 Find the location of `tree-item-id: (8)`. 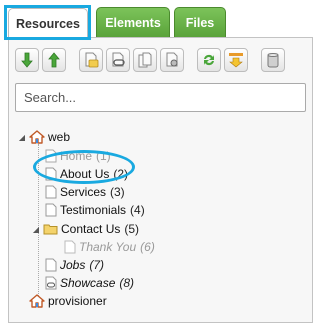

tree-item-id: (8) is located at coordinates (127, 283).